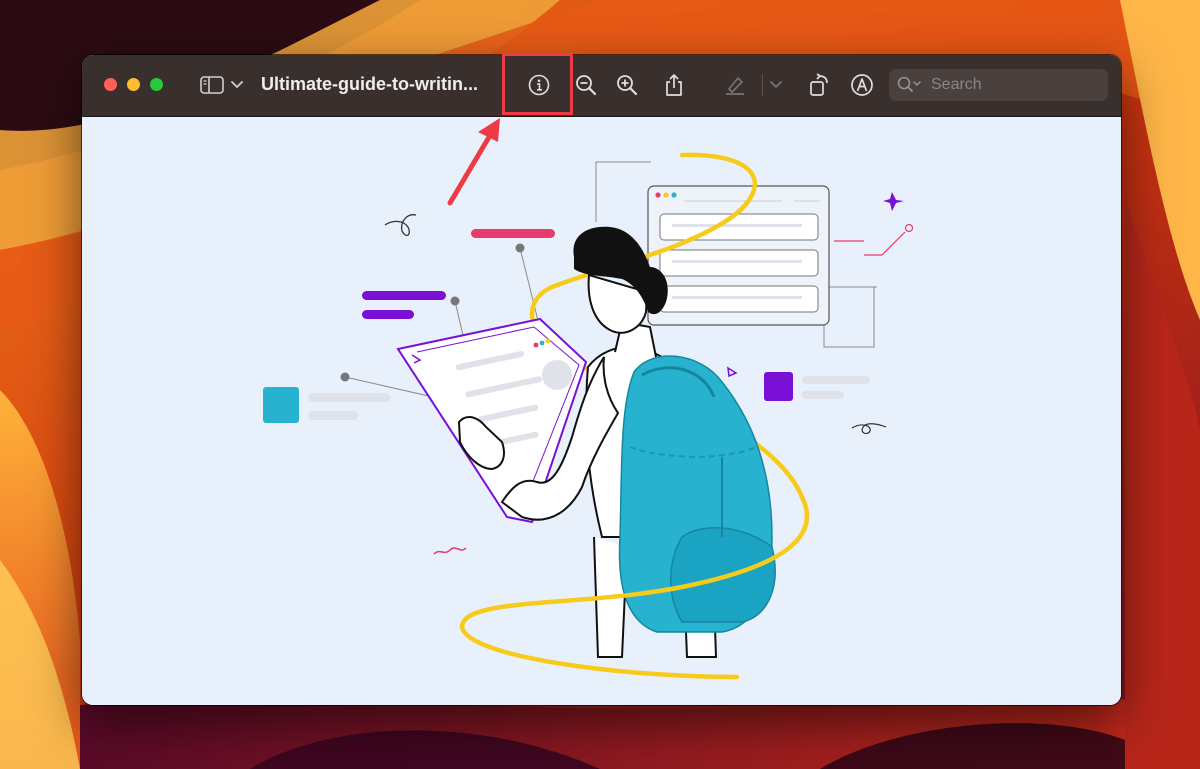 The width and height of the screenshot is (1200, 769). What do you see at coordinates (281, 405) in the screenshot?
I see `teal-square` at bounding box center [281, 405].